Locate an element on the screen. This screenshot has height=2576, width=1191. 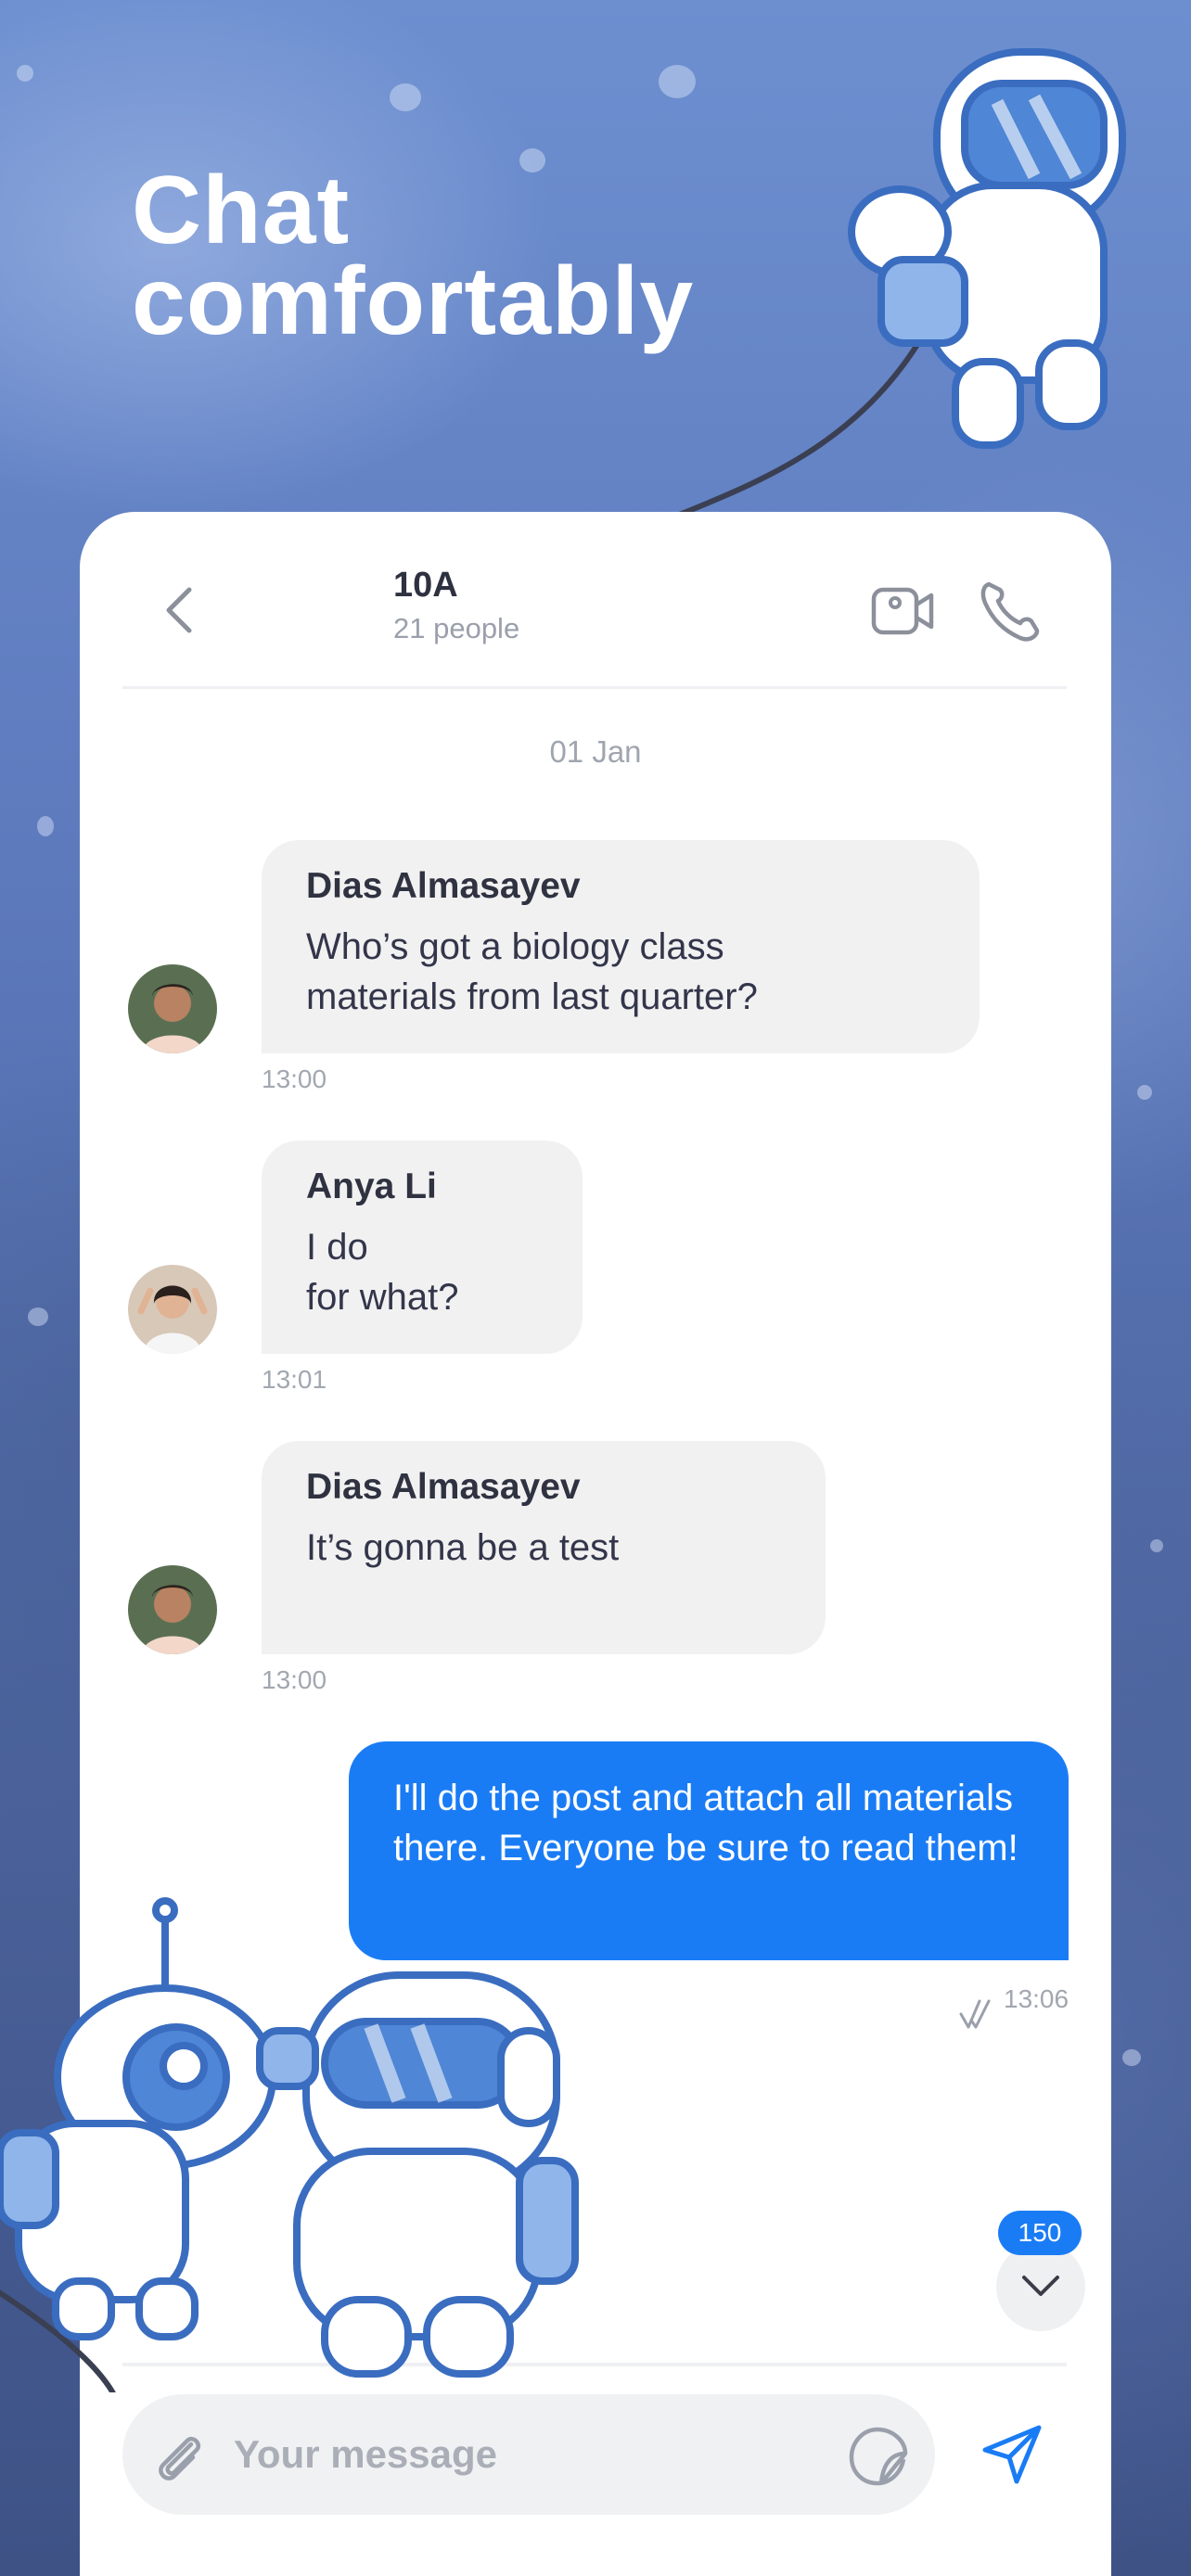
chevron-down-icon is located at coordinates (1040, 2286).